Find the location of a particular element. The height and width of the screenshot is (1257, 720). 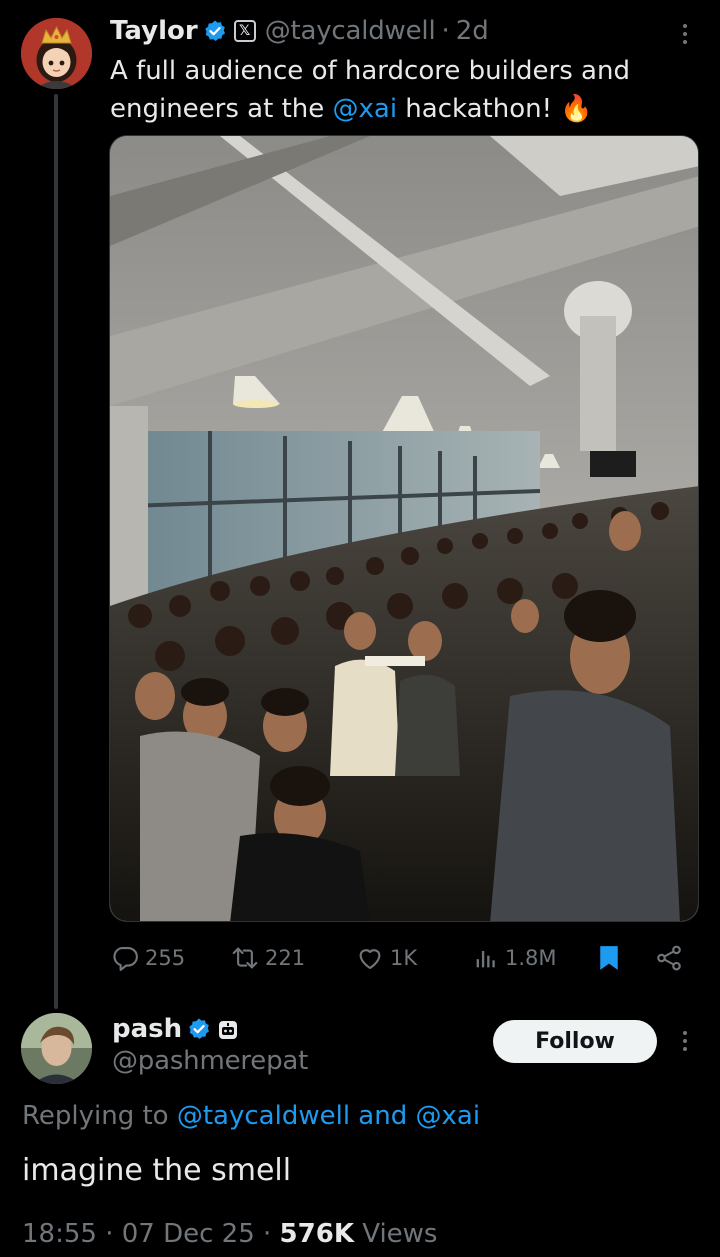

reply-author-row: pash is located at coordinates (175, 1029).